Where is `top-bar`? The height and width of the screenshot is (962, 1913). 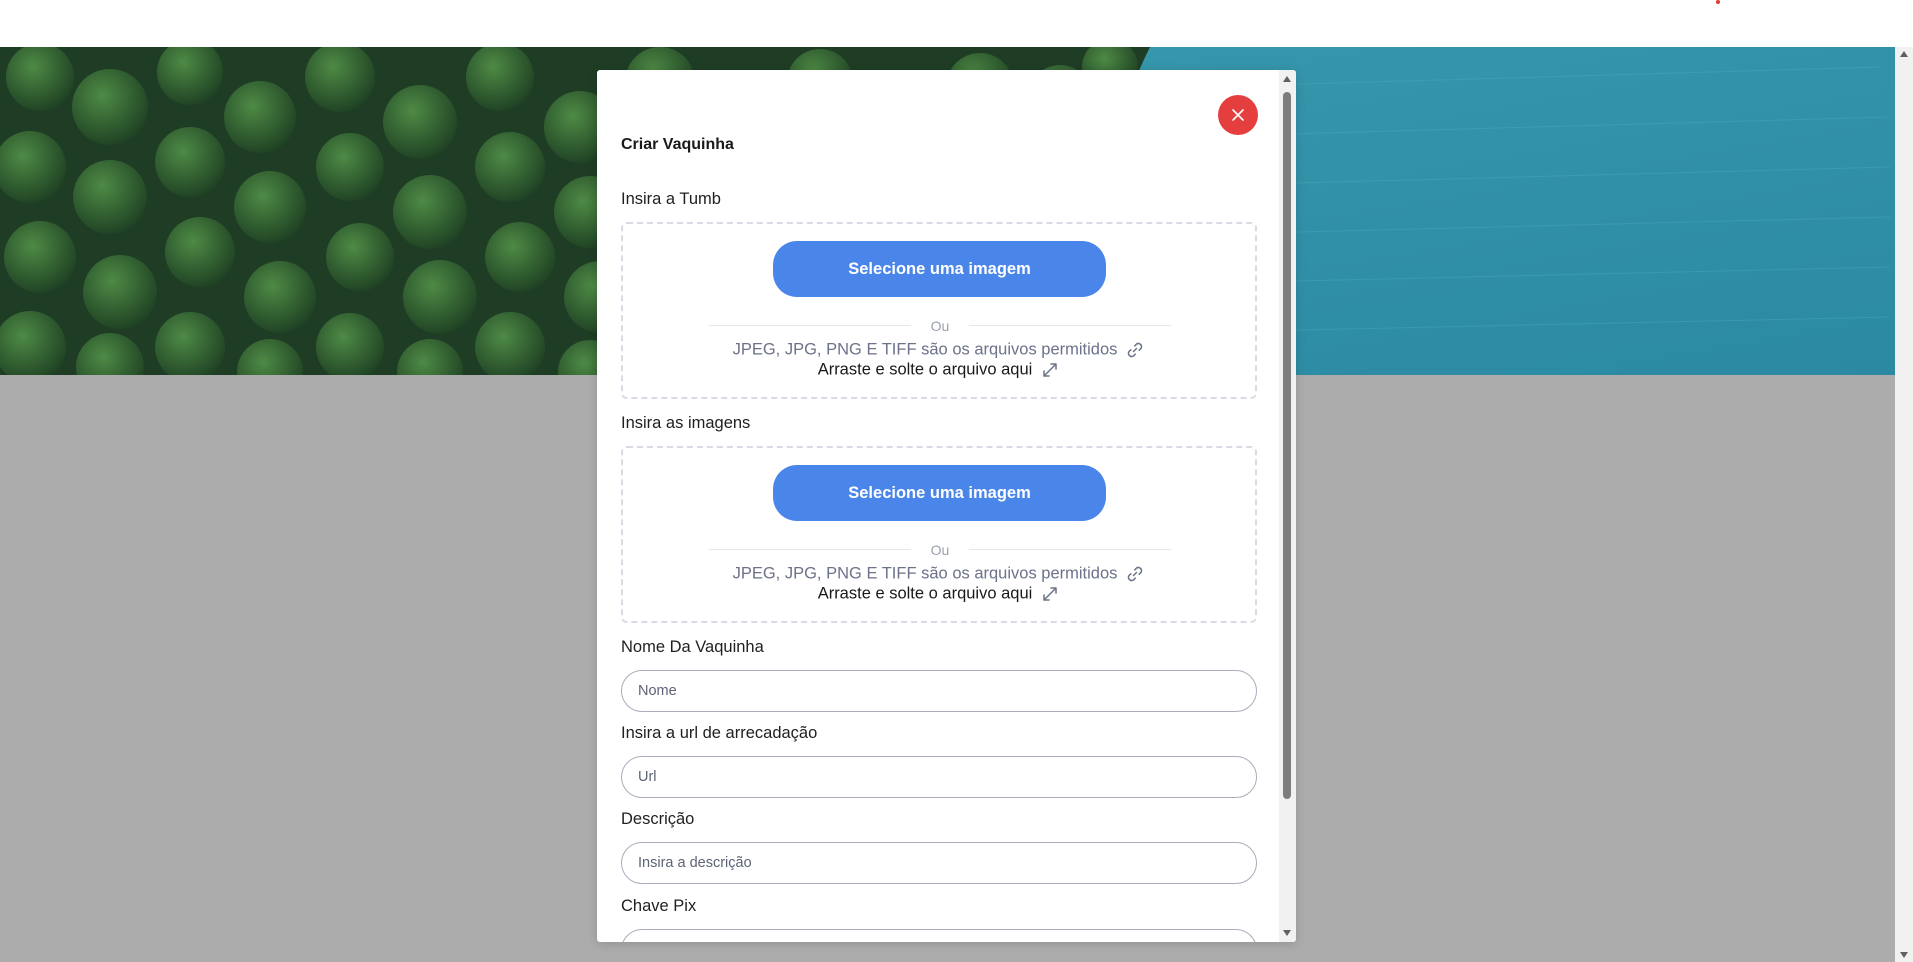
top-bar is located at coordinates (956, 23).